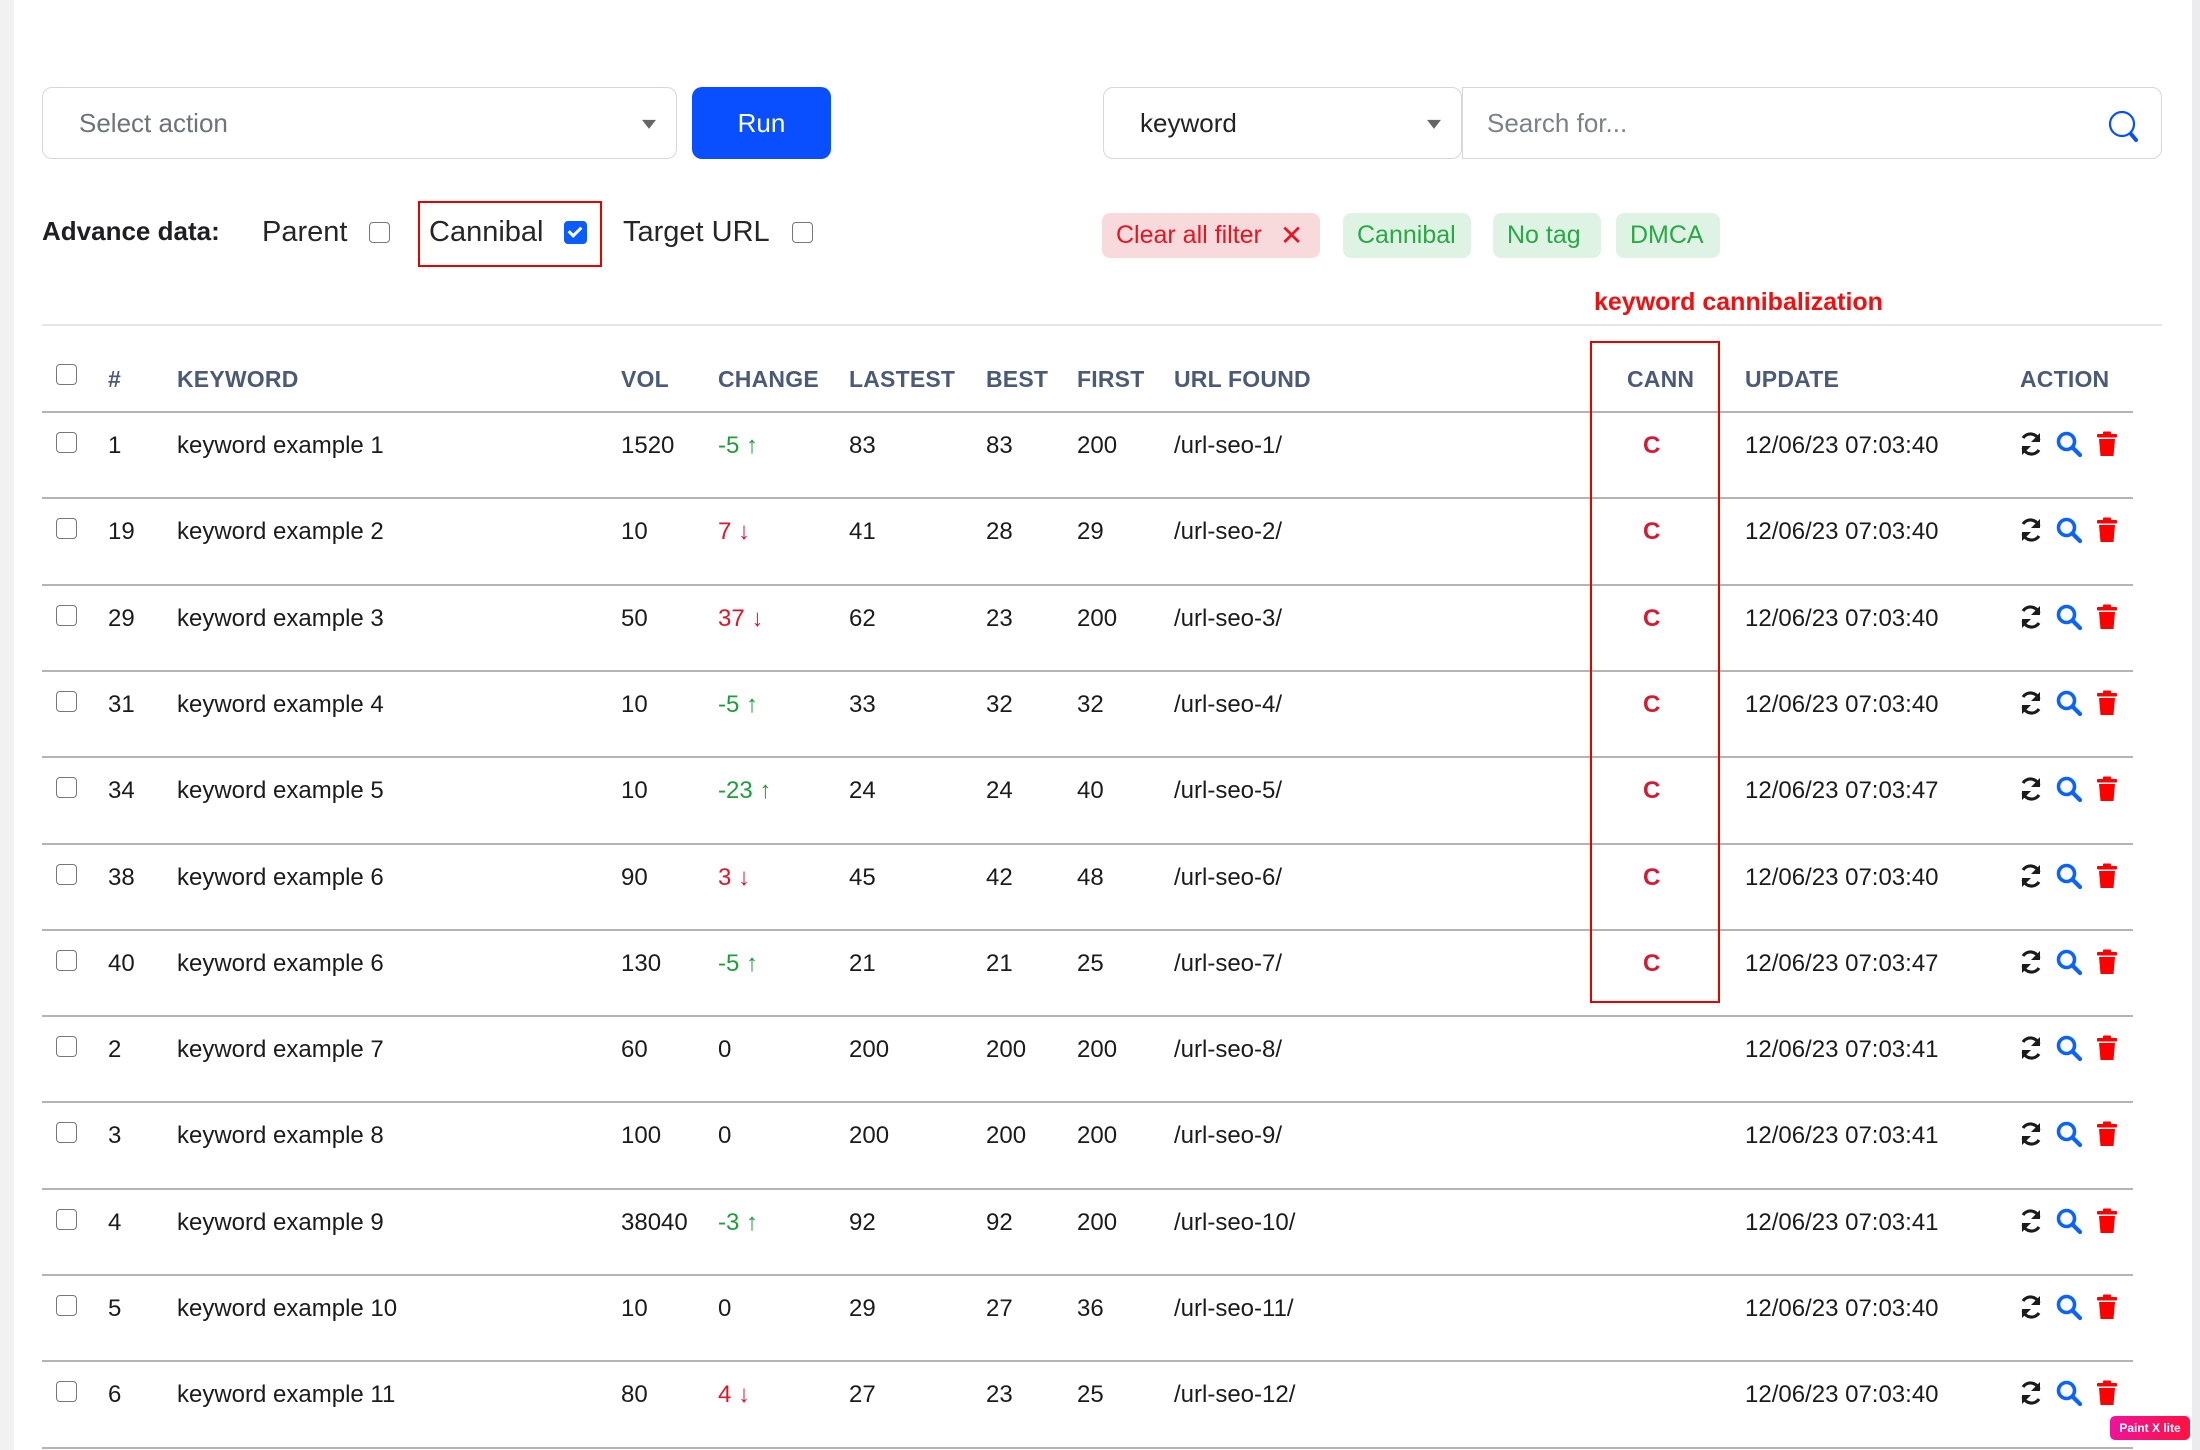 The width and height of the screenshot is (2200, 1450). I want to click on column-header-keyword: KEYWORD, so click(238, 379).